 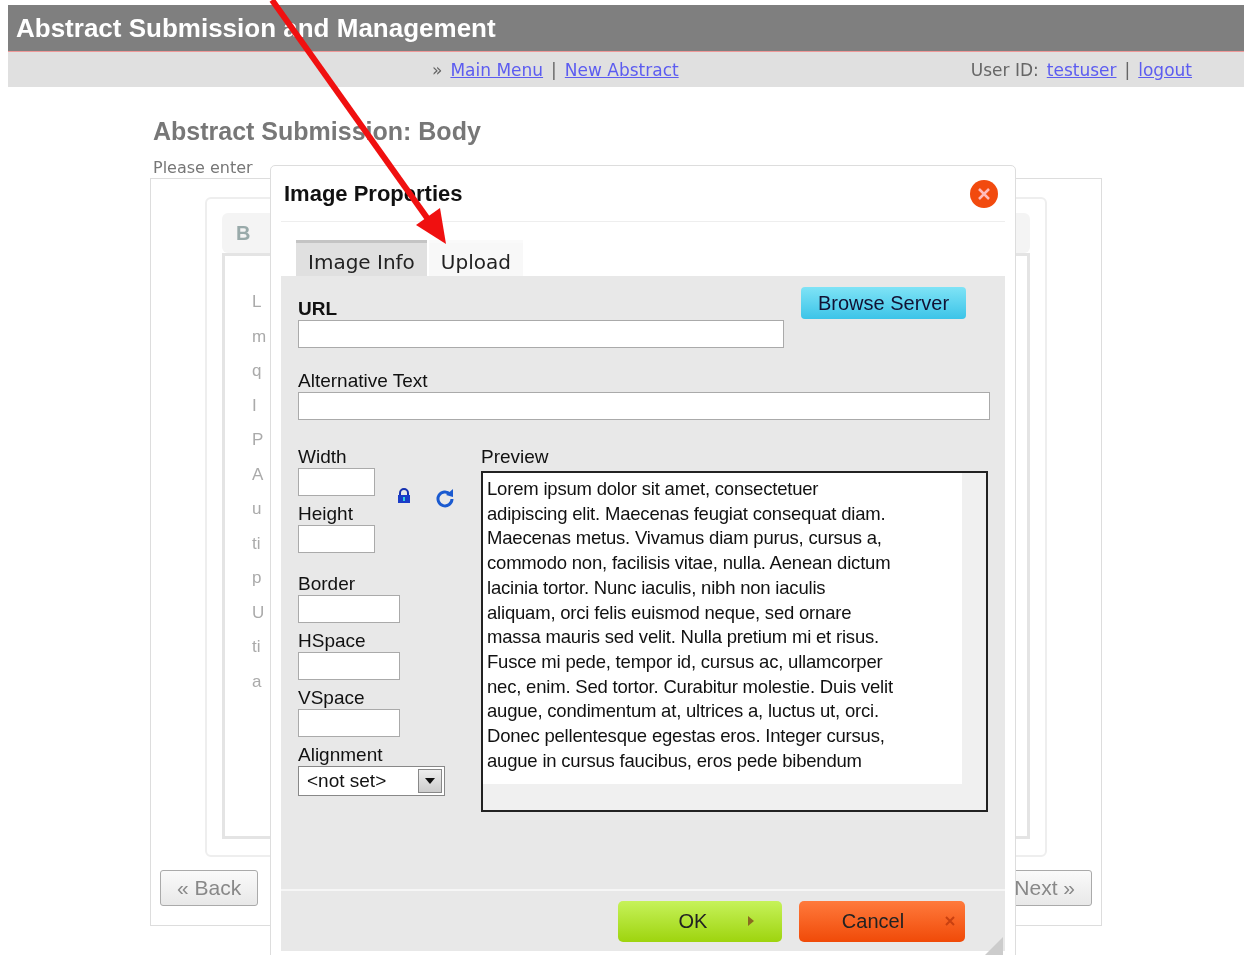 What do you see at coordinates (258, 474) in the screenshot?
I see `editor-text: A` at bounding box center [258, 474].